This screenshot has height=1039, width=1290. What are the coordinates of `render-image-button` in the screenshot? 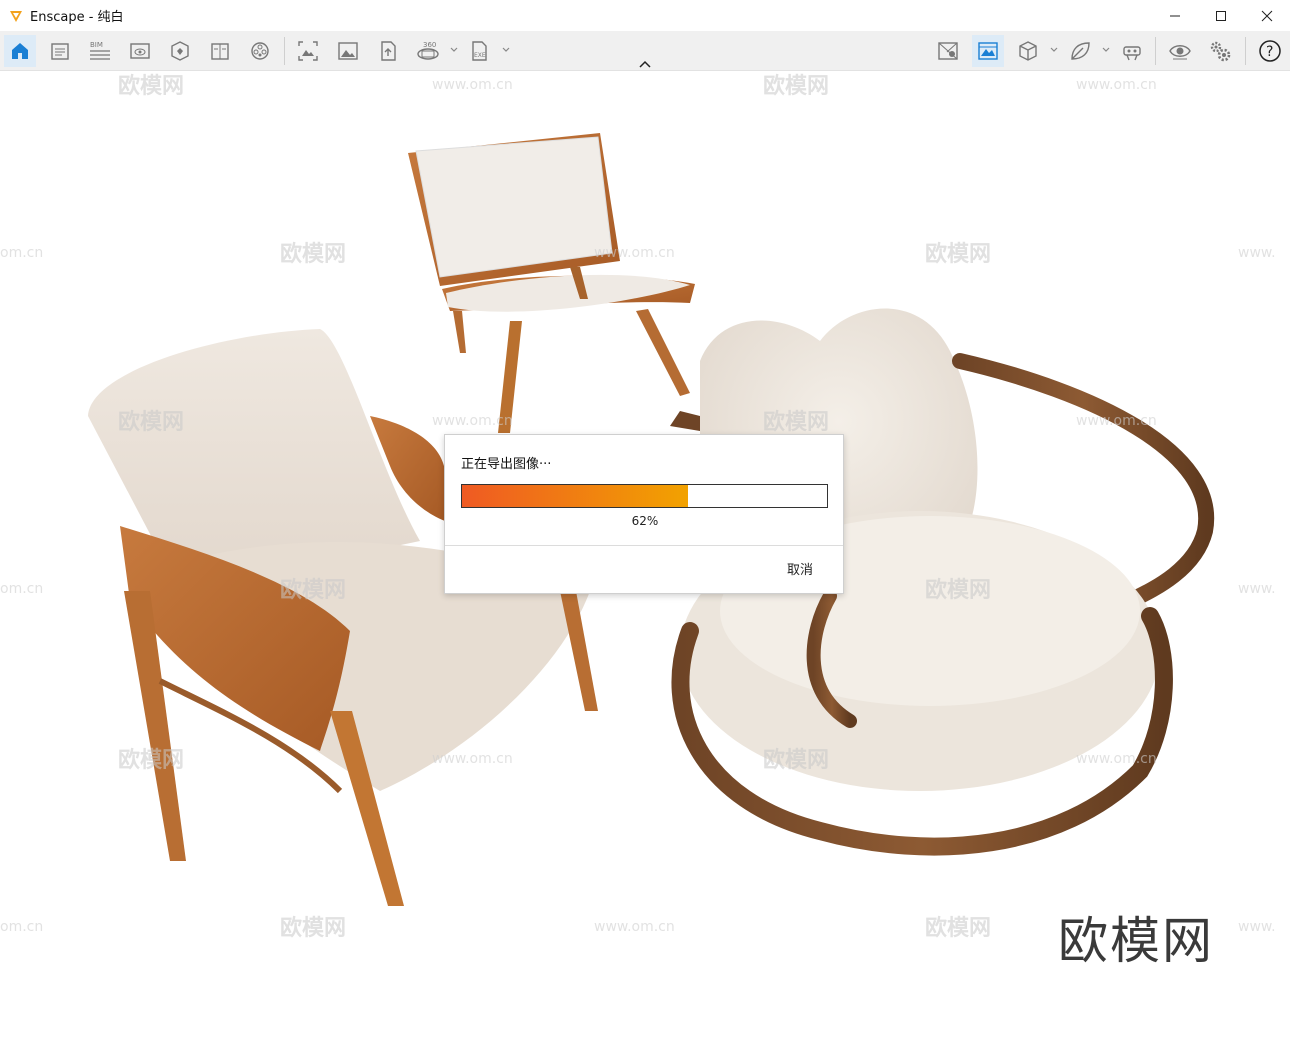 It's located at (348, 51).